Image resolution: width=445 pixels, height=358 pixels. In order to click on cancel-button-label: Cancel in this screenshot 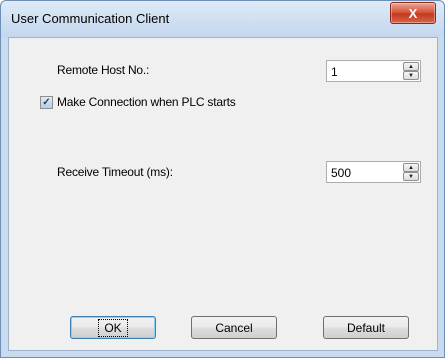, I will do `click(234, 327)`.